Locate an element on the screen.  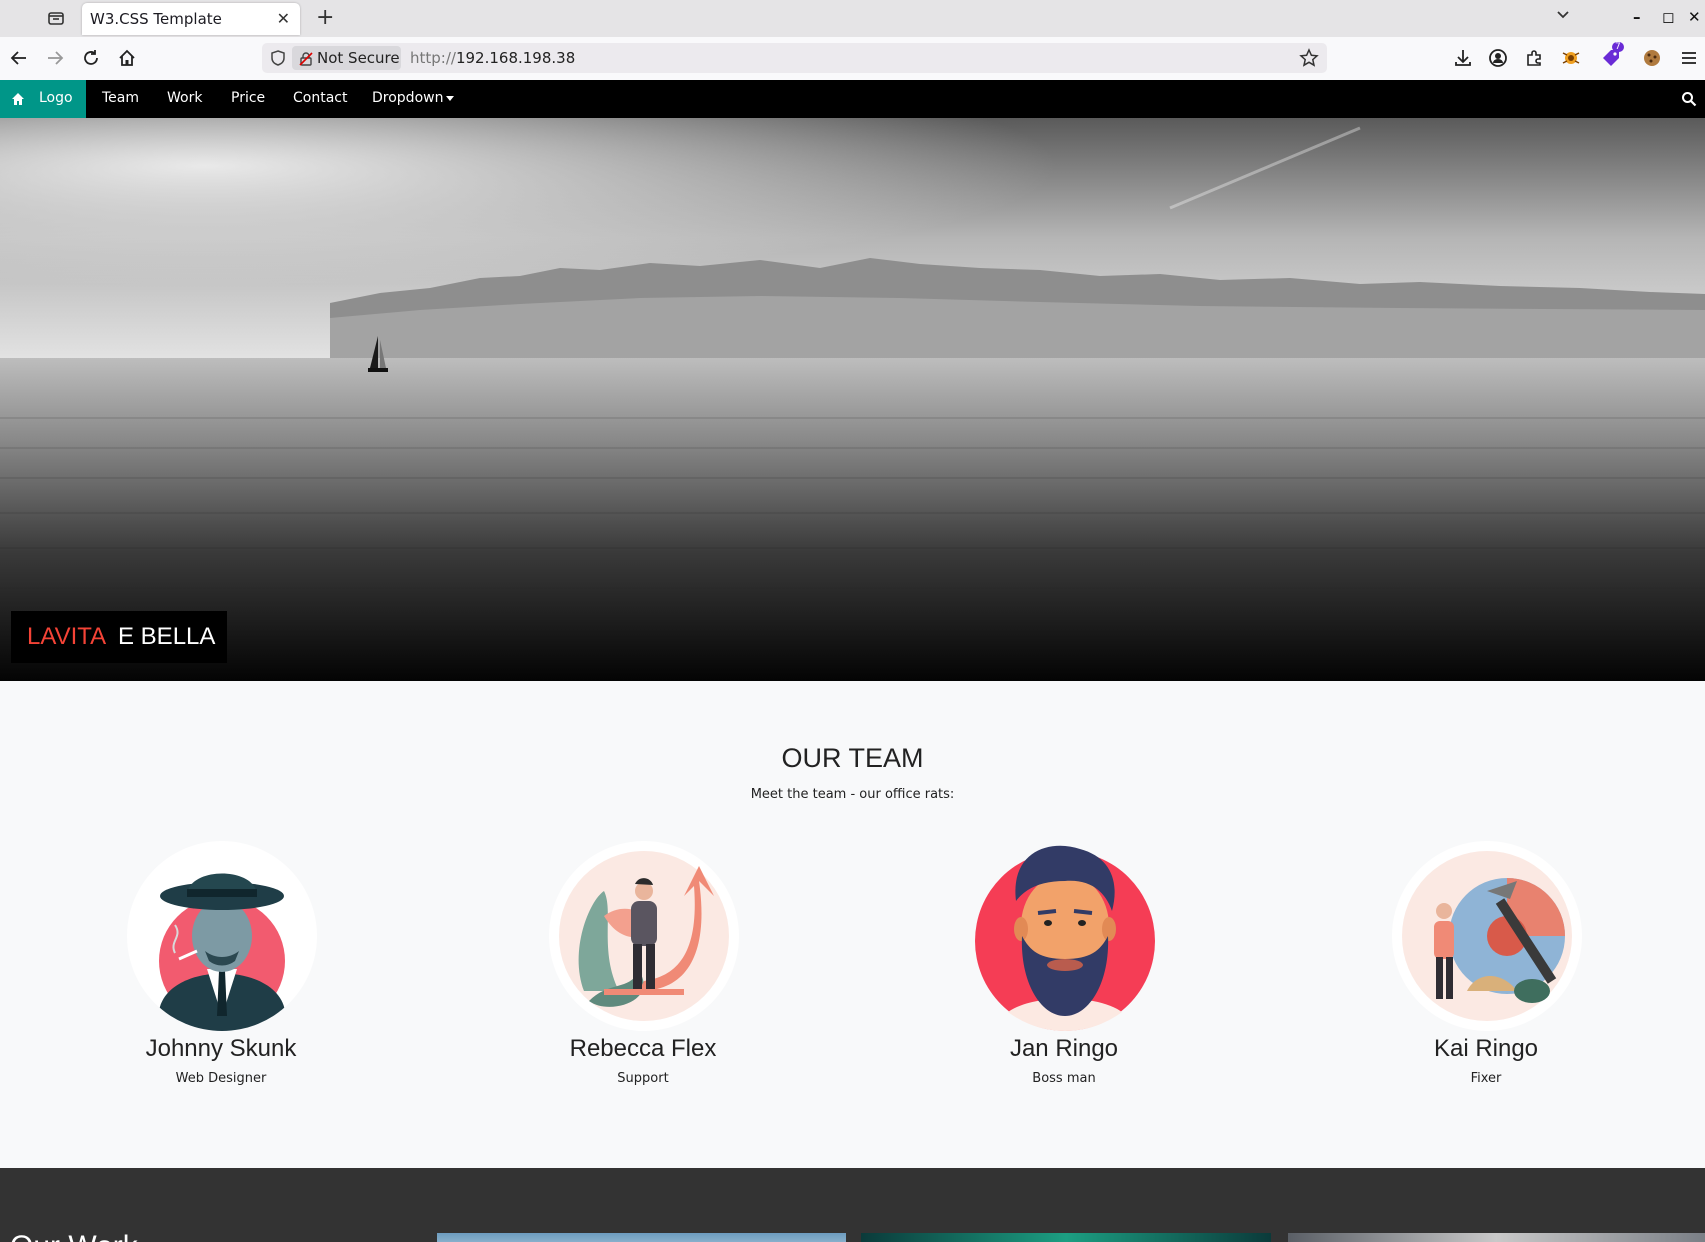
extension-bug-icon is located at coordinates (1571, 58).